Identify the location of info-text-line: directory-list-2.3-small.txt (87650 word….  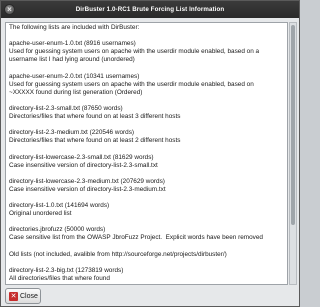
(66, 108).